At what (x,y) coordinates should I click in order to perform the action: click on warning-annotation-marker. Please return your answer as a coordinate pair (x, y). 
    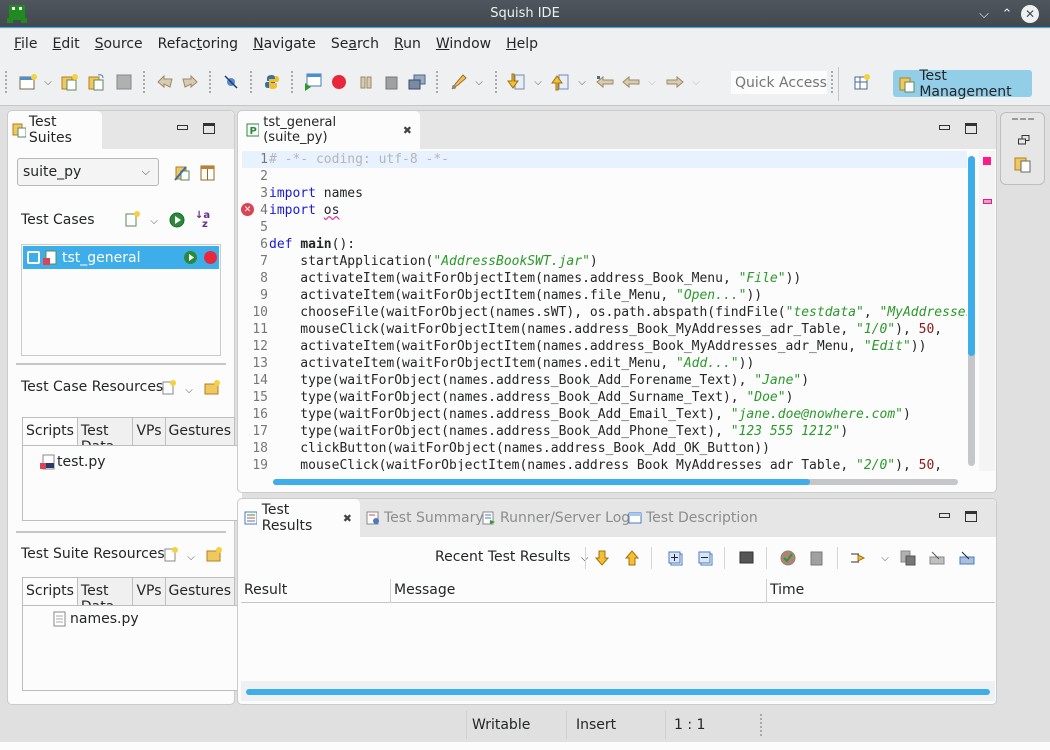
    Looking at the image, I should click on (987, 201).